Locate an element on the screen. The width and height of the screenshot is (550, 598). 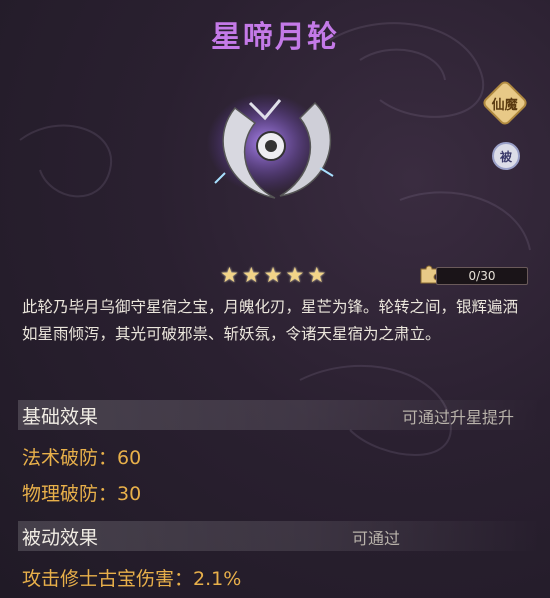
base-effects-hint: 可通过升星提升 is located at coordinates (458, 417).